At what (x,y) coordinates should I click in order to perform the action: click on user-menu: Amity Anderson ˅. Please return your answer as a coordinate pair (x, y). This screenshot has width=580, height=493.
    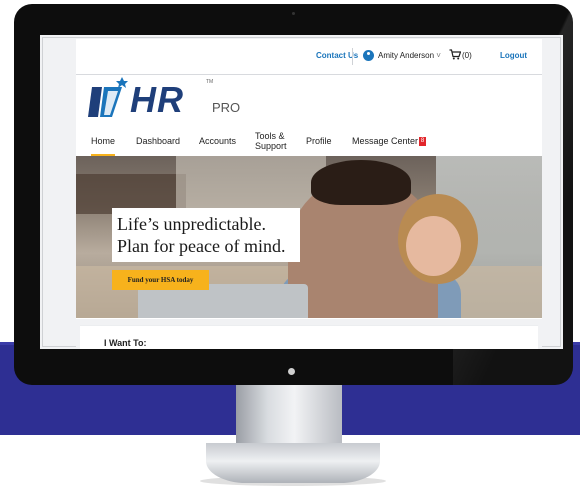
    Looking at the image, I should click on (409, 55).